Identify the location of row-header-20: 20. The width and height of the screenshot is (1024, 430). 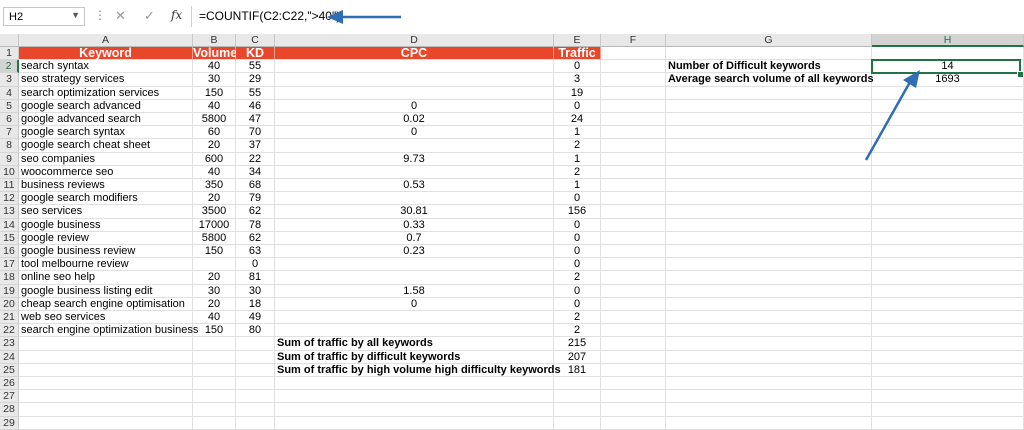
(9, 304).